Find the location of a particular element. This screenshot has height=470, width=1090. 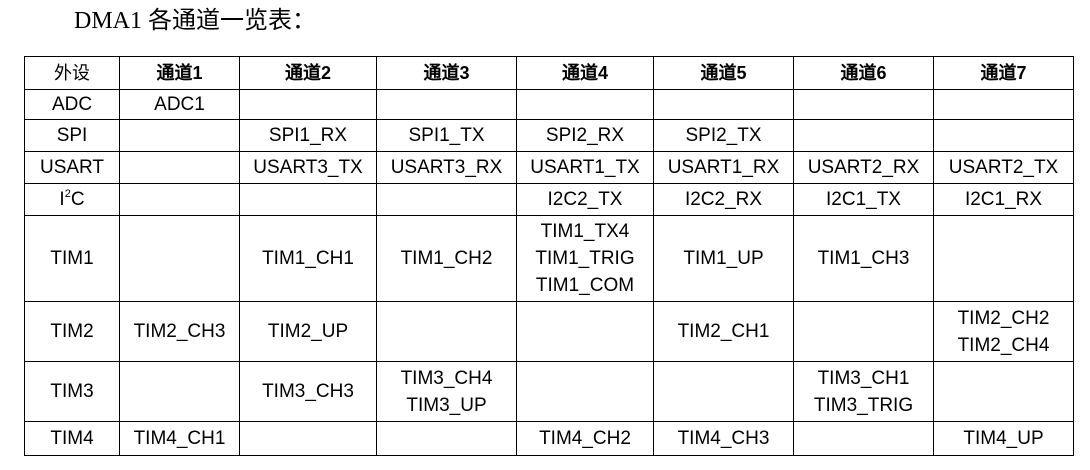

dma-request-label: TIM2_CH3 is located at coordinates (179, 331).